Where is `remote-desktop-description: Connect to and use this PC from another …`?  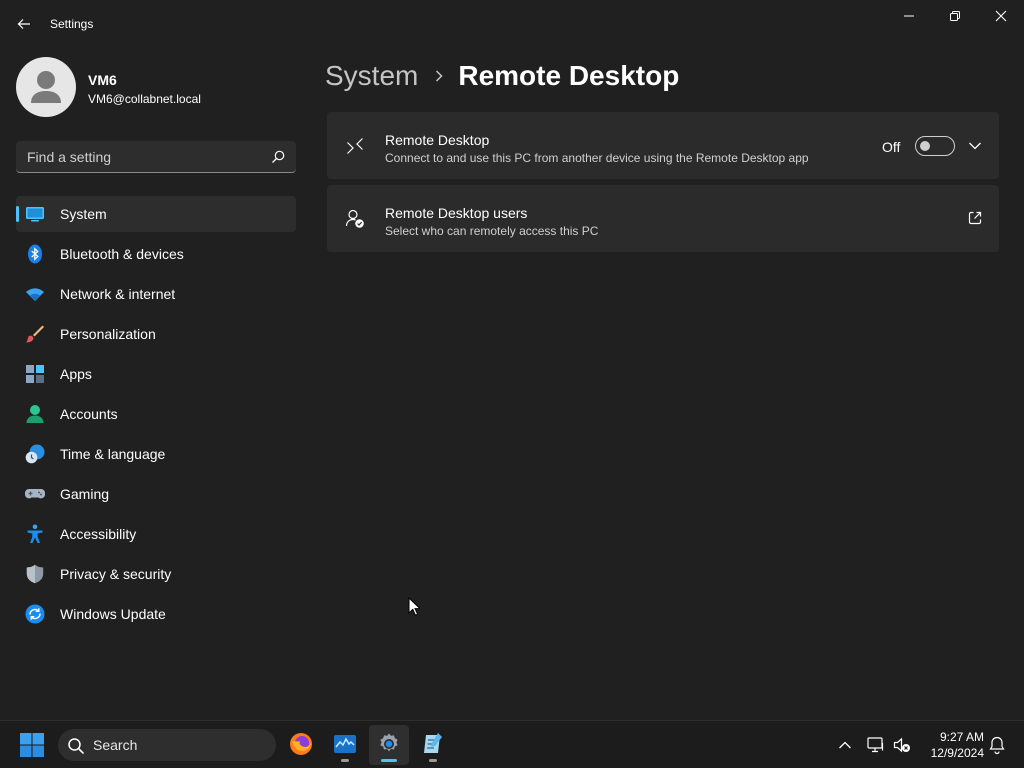
remote-desktop-description: Connect to and use this PC from another … is located at coordinates (597, 158).